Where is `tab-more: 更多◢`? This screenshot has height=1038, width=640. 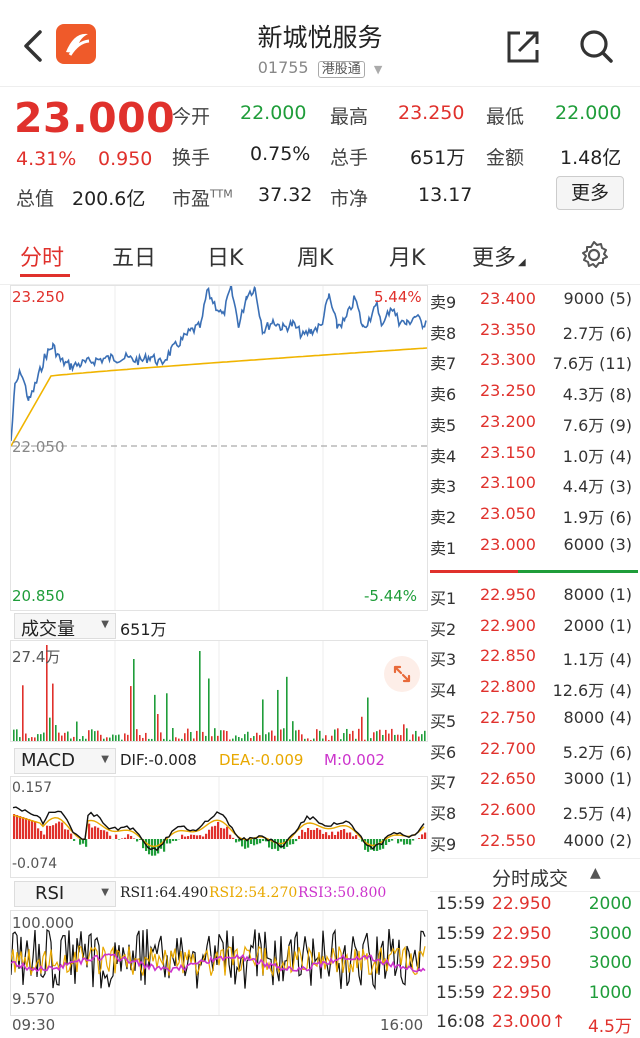 tab-more: 更多◢ is located at coordinates (499, 256).